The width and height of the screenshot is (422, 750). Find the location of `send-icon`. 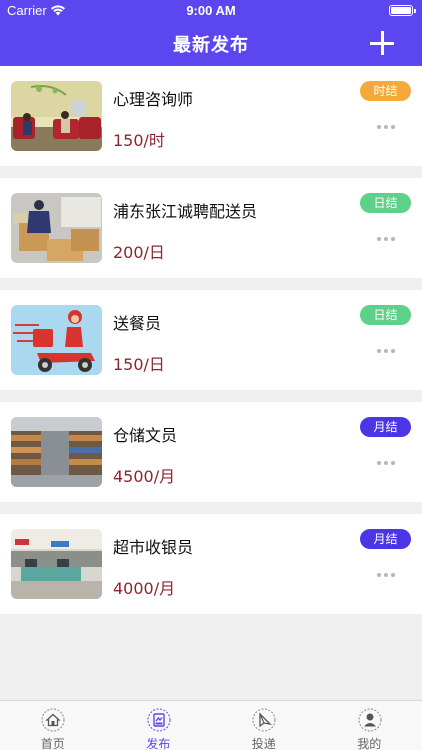

send-icon is located at coordinates (264, 720).